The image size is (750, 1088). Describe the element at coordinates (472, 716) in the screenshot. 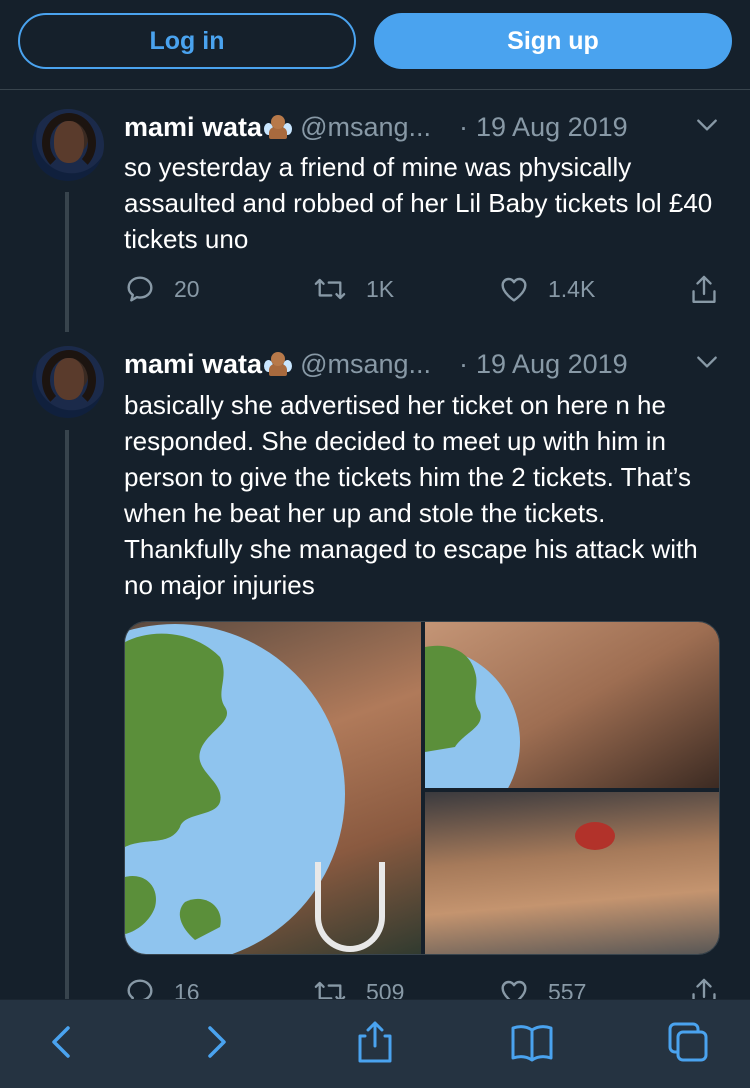

I see `globe-emoji-icon` at that location.